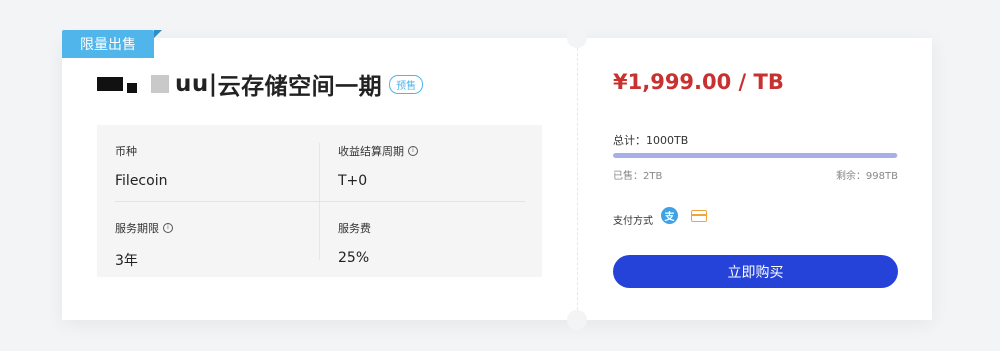 The width and height of the screenshot is (1000, 351). What do you see at coordinates (669, 215) in the screenshot?
I see `alipay-icon: 支` at bounding box center [669, 215].